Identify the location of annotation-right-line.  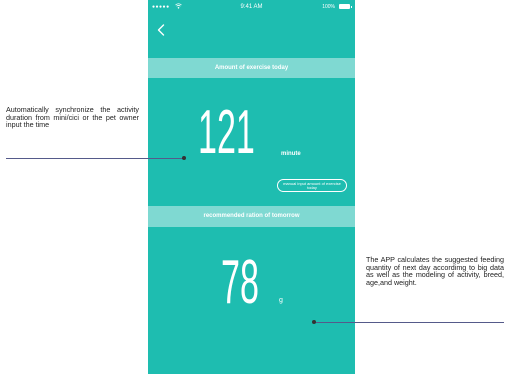
(409, 322).